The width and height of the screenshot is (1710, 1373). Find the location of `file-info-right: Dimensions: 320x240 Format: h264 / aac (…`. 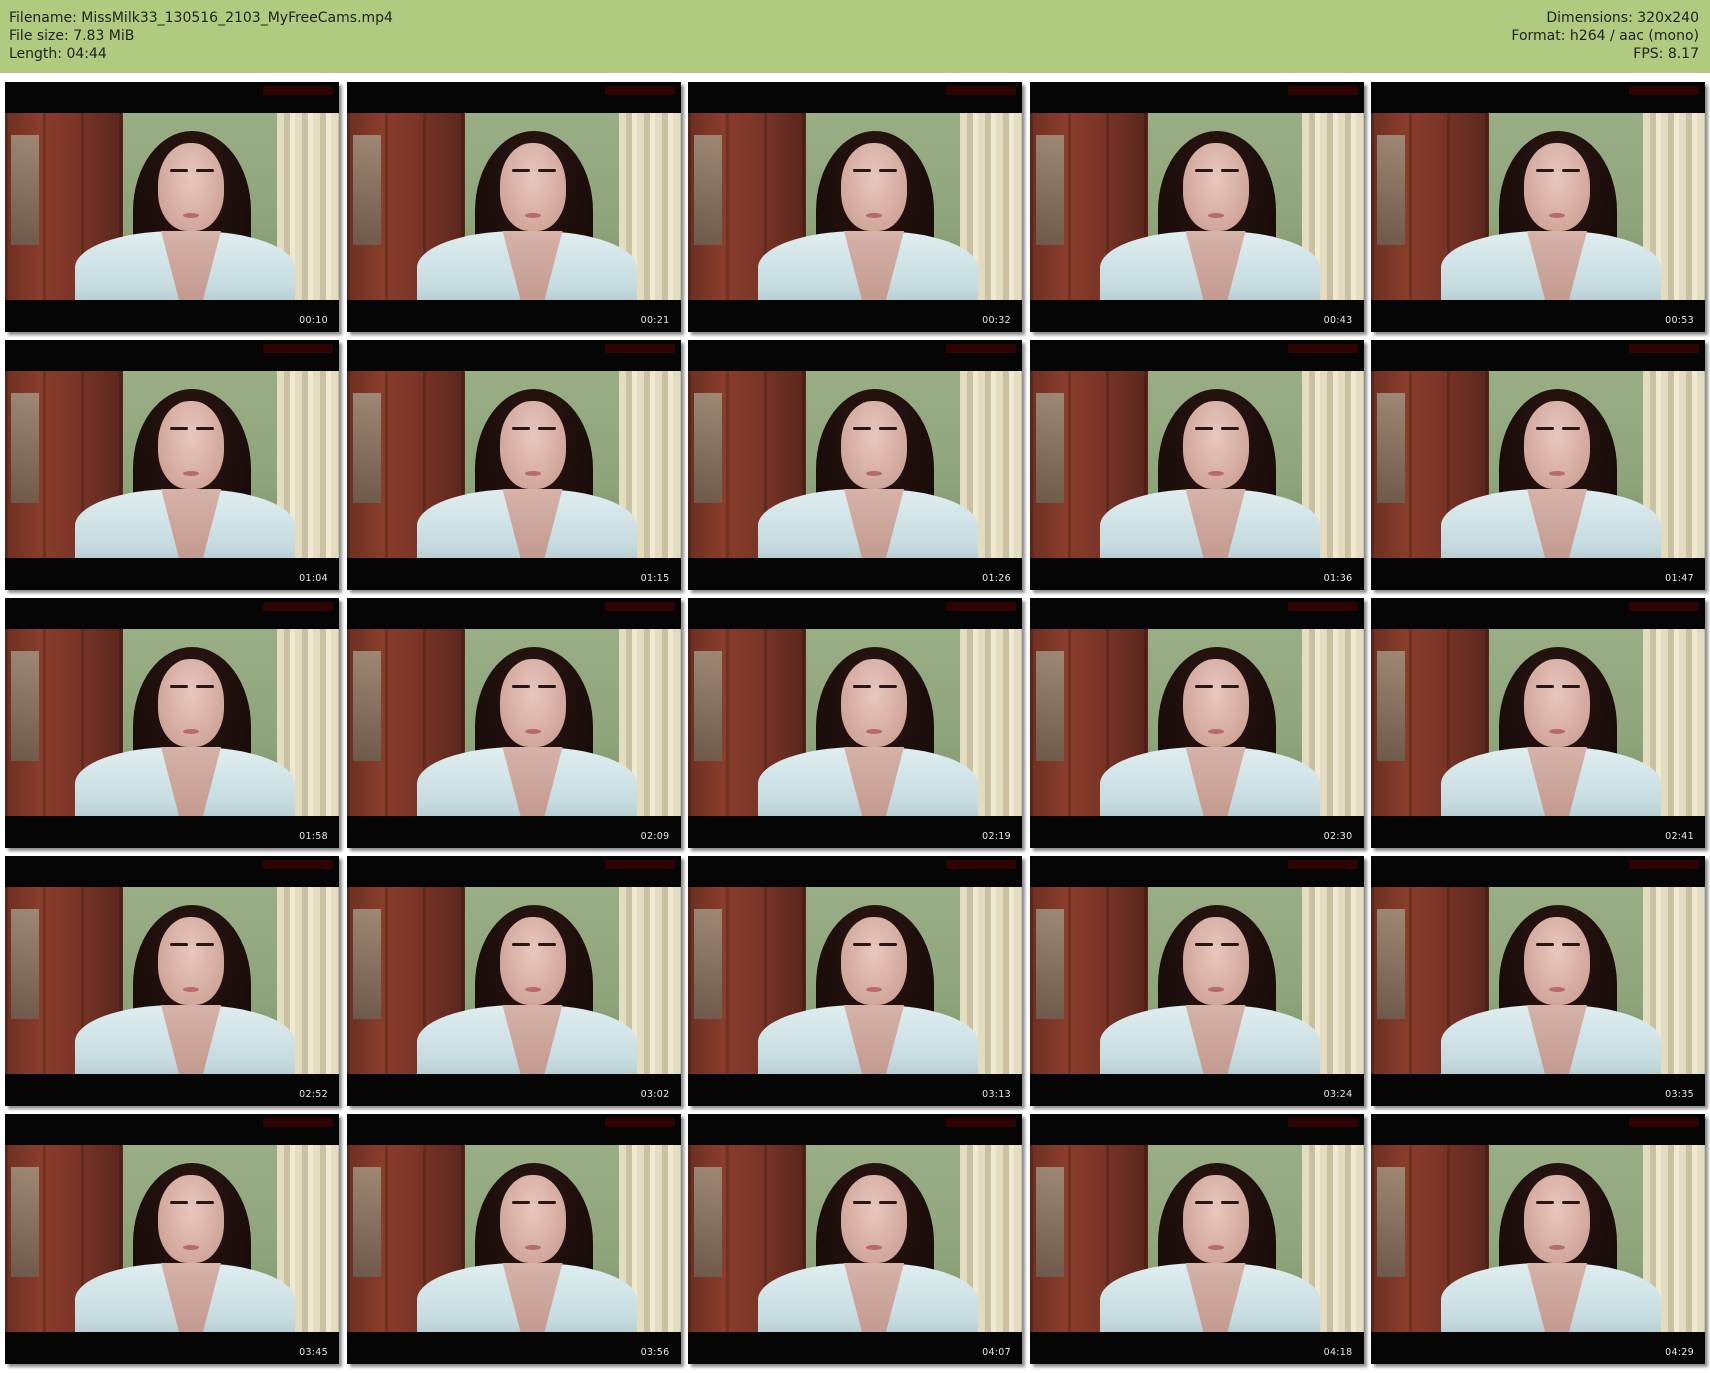

file-info-right: Dimensions: 320x240 Format: h264 / aac (… is located at coordinates (1605, 36).